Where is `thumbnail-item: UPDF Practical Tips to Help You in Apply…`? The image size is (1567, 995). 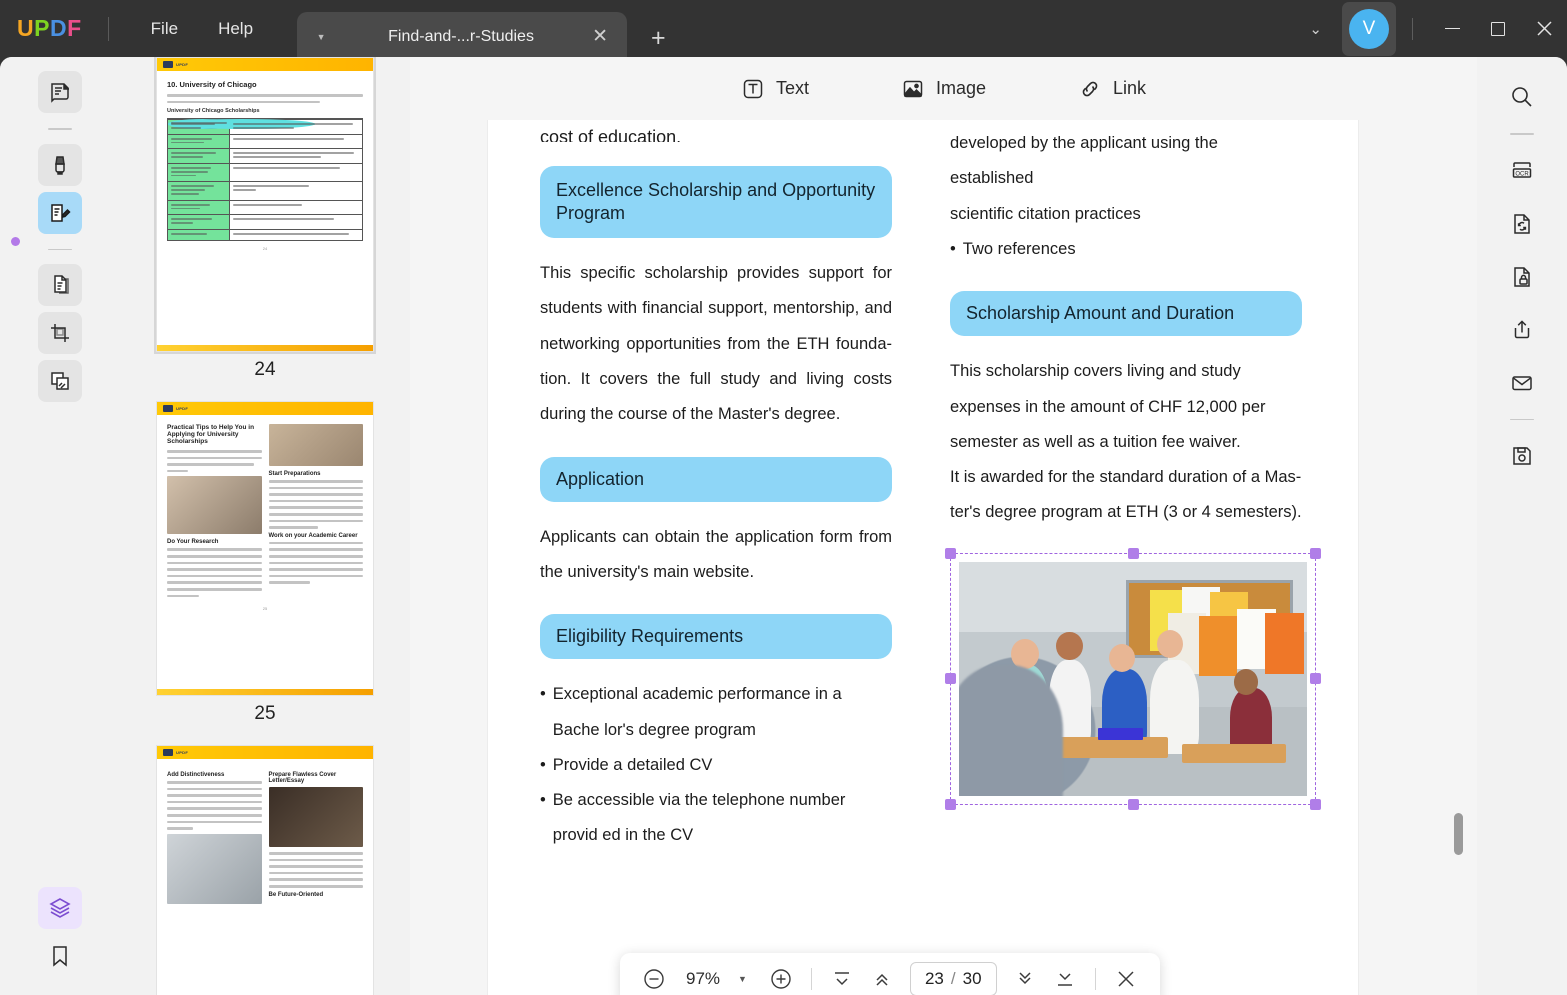 thumbnail-item: UPDF Practical Tips to Help You in Apply… is located at coordinates (265, 573).